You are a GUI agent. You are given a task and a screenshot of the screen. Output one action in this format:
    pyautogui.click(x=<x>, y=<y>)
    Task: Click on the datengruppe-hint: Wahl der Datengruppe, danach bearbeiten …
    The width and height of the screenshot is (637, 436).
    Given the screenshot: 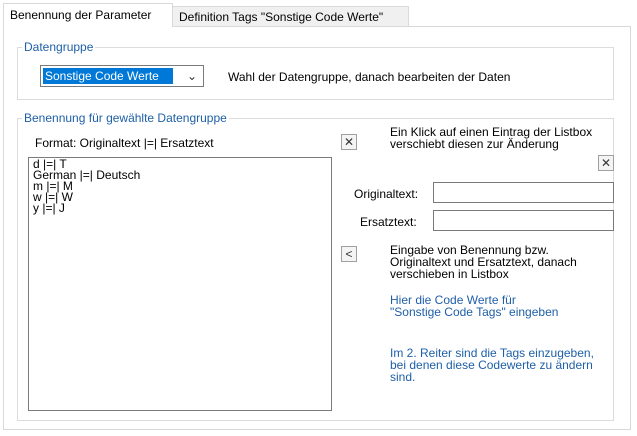 What is the action you would take?
    pyautogui.click(x=369, y=77)
    